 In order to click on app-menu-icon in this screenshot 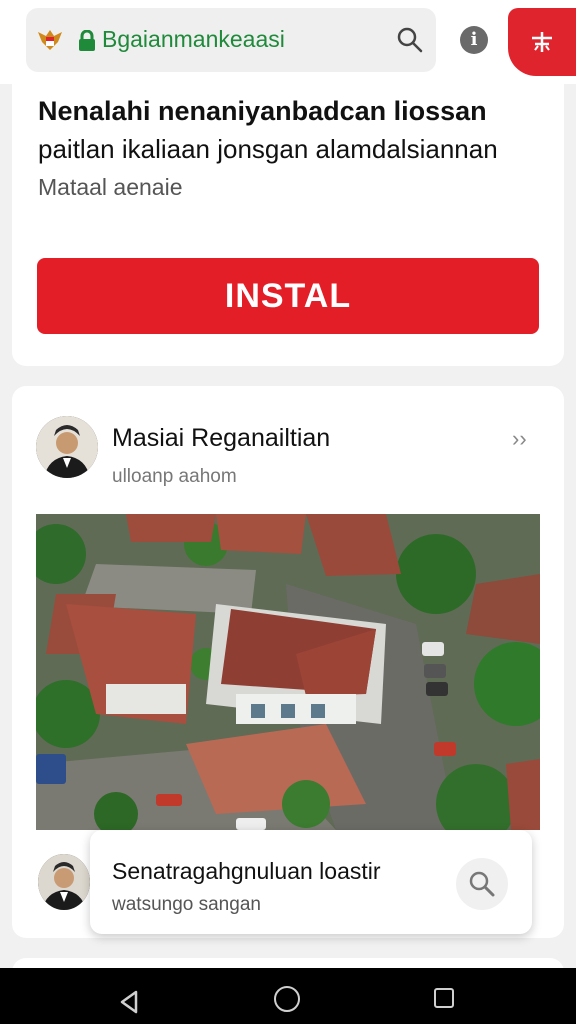, I will do `click(542, 42)`.